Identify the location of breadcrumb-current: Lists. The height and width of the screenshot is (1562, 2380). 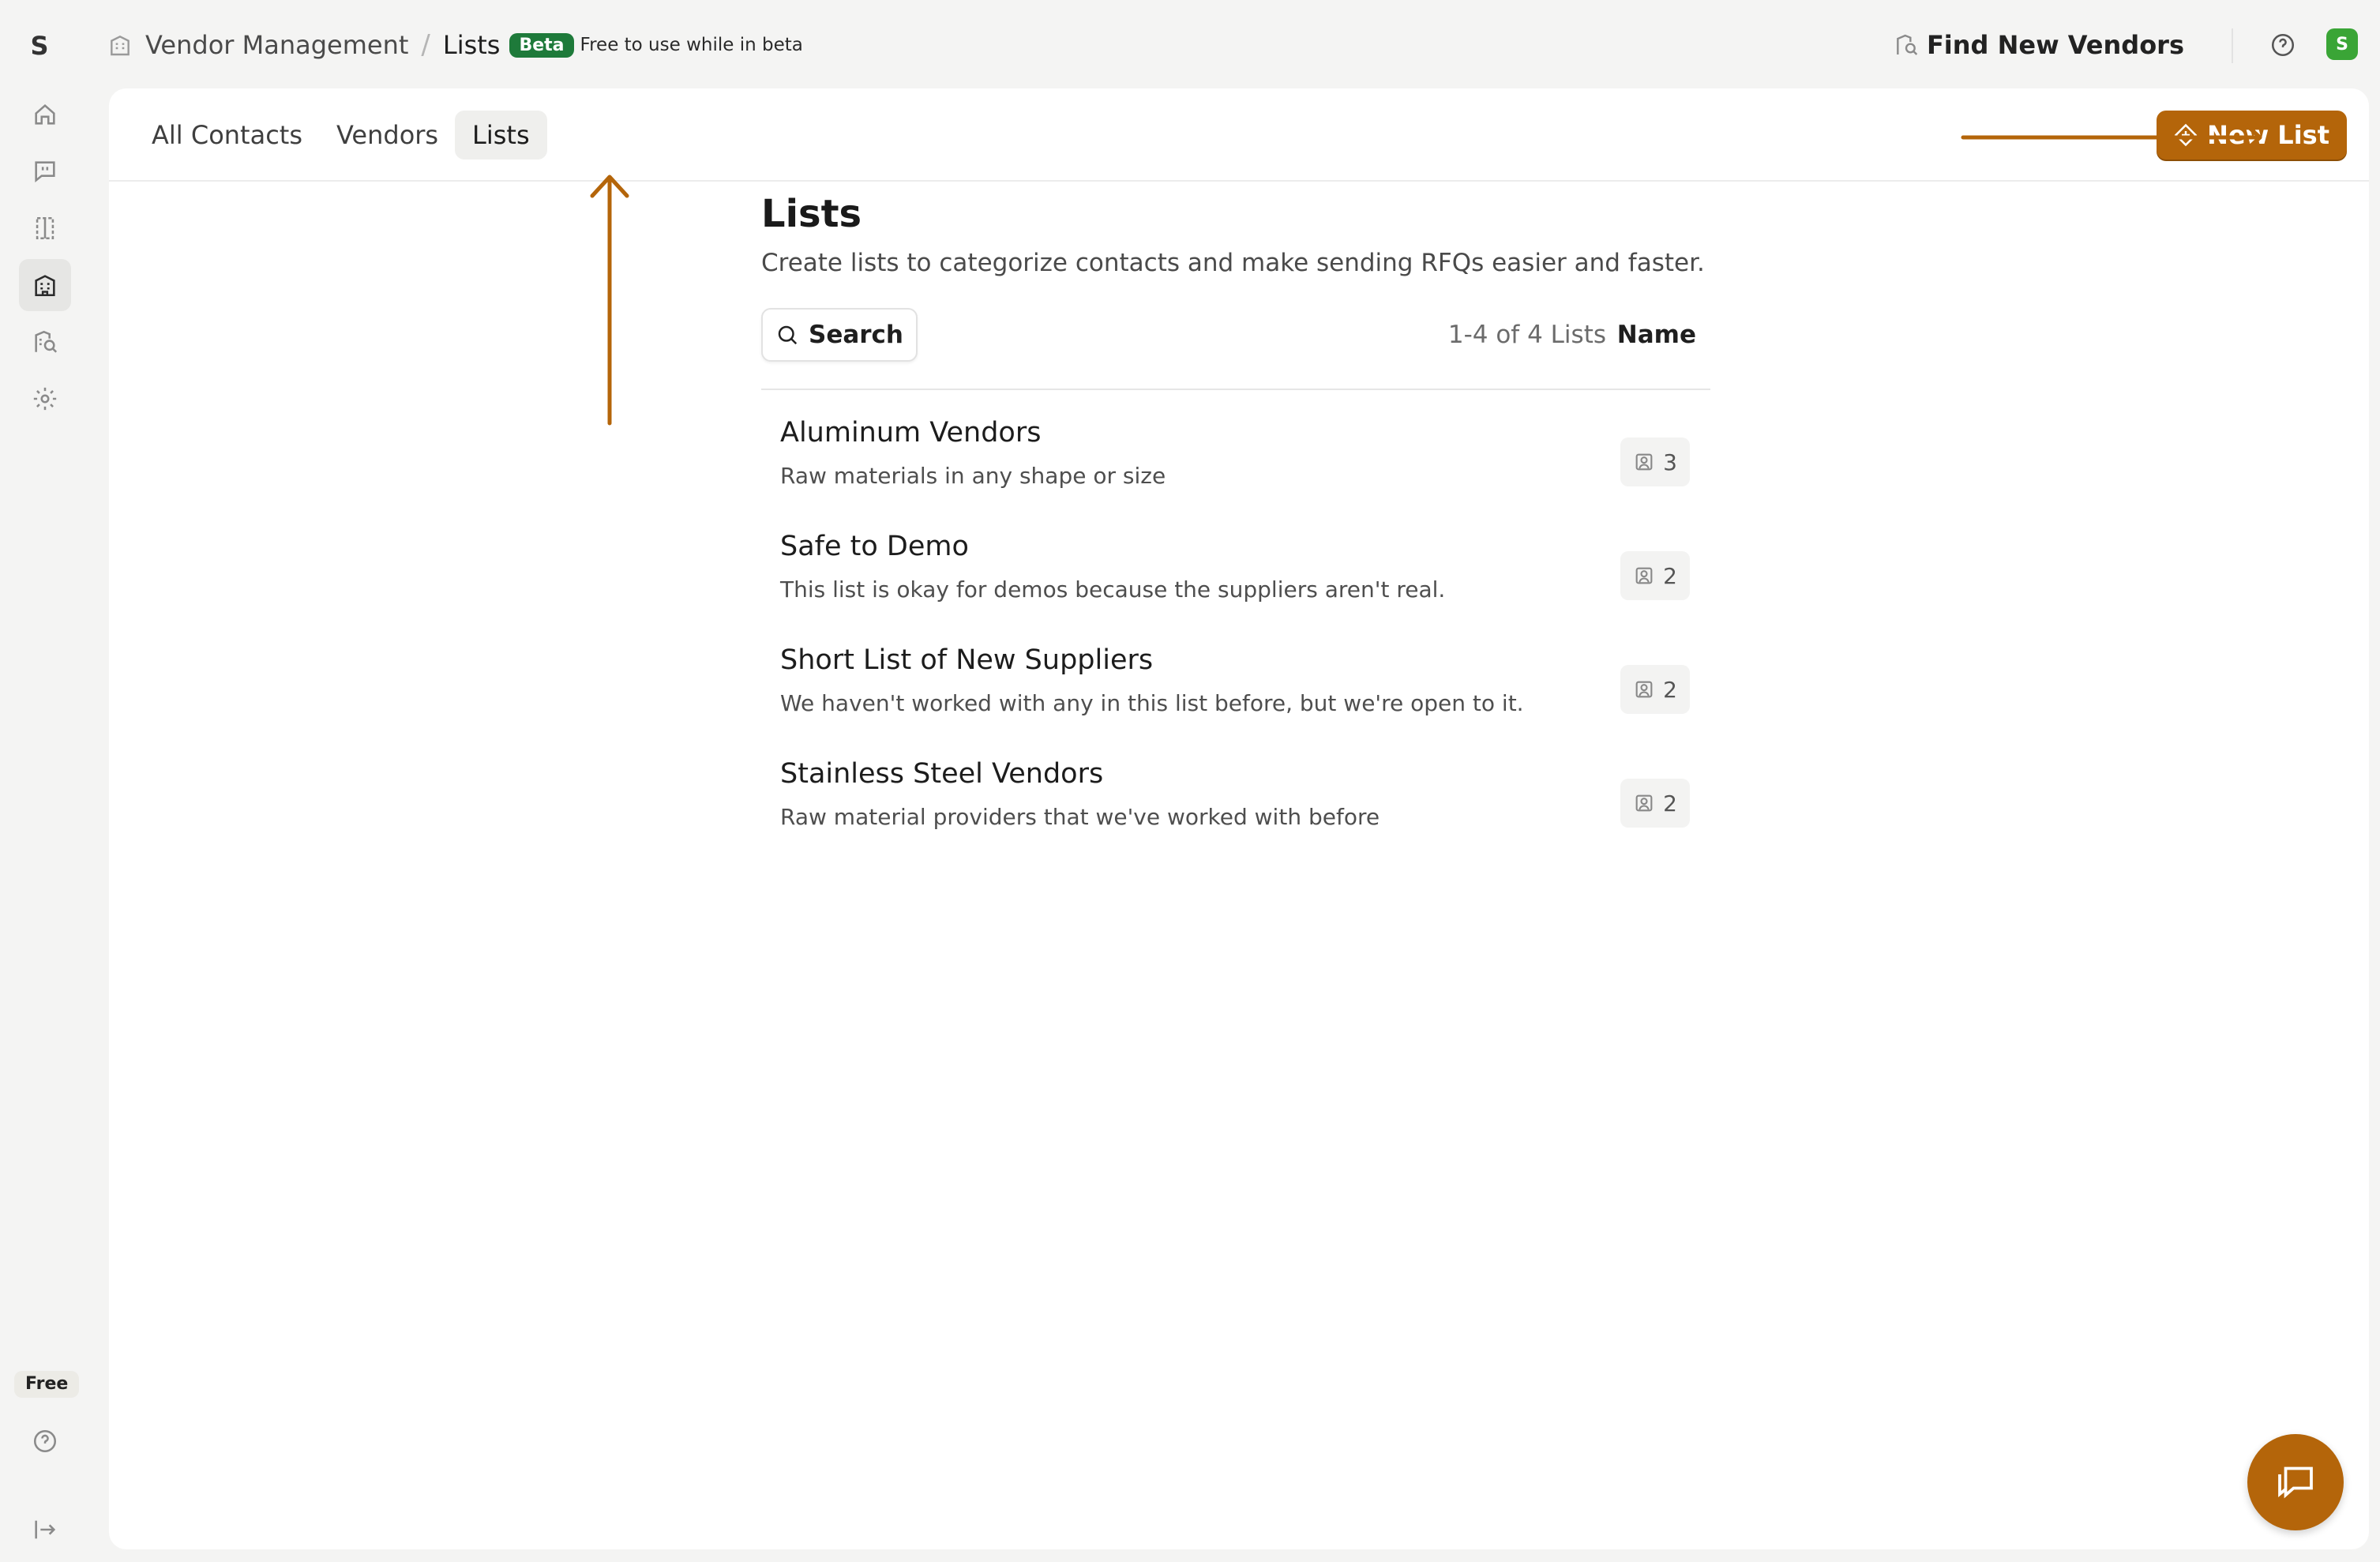
(471, 45).